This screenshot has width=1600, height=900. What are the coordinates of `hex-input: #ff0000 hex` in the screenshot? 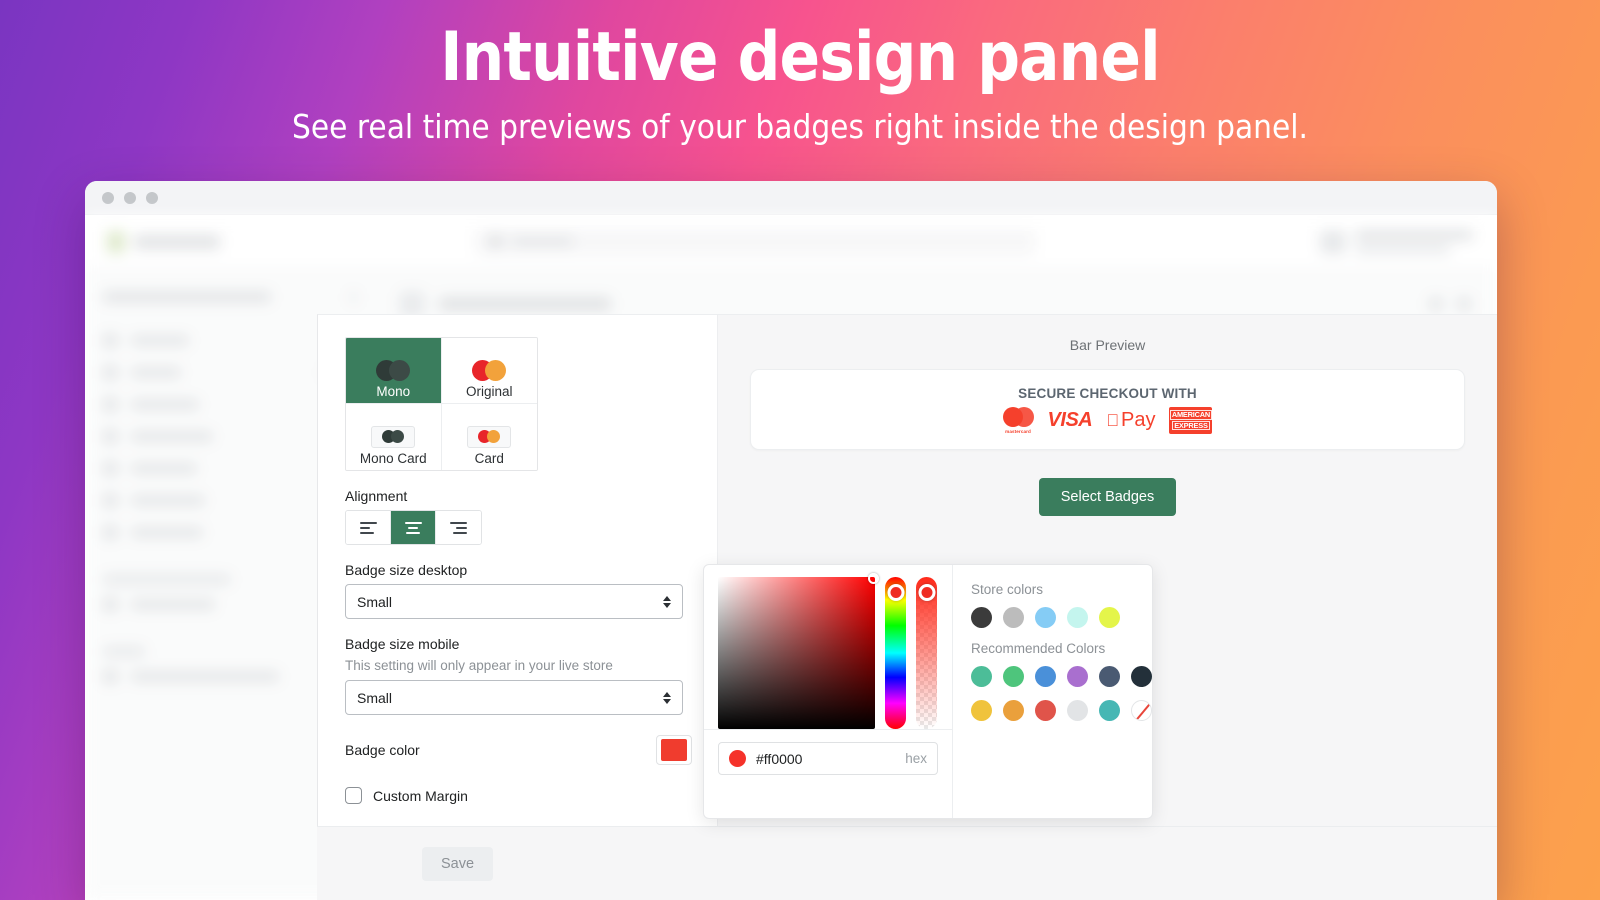 It's located at (828, 758).